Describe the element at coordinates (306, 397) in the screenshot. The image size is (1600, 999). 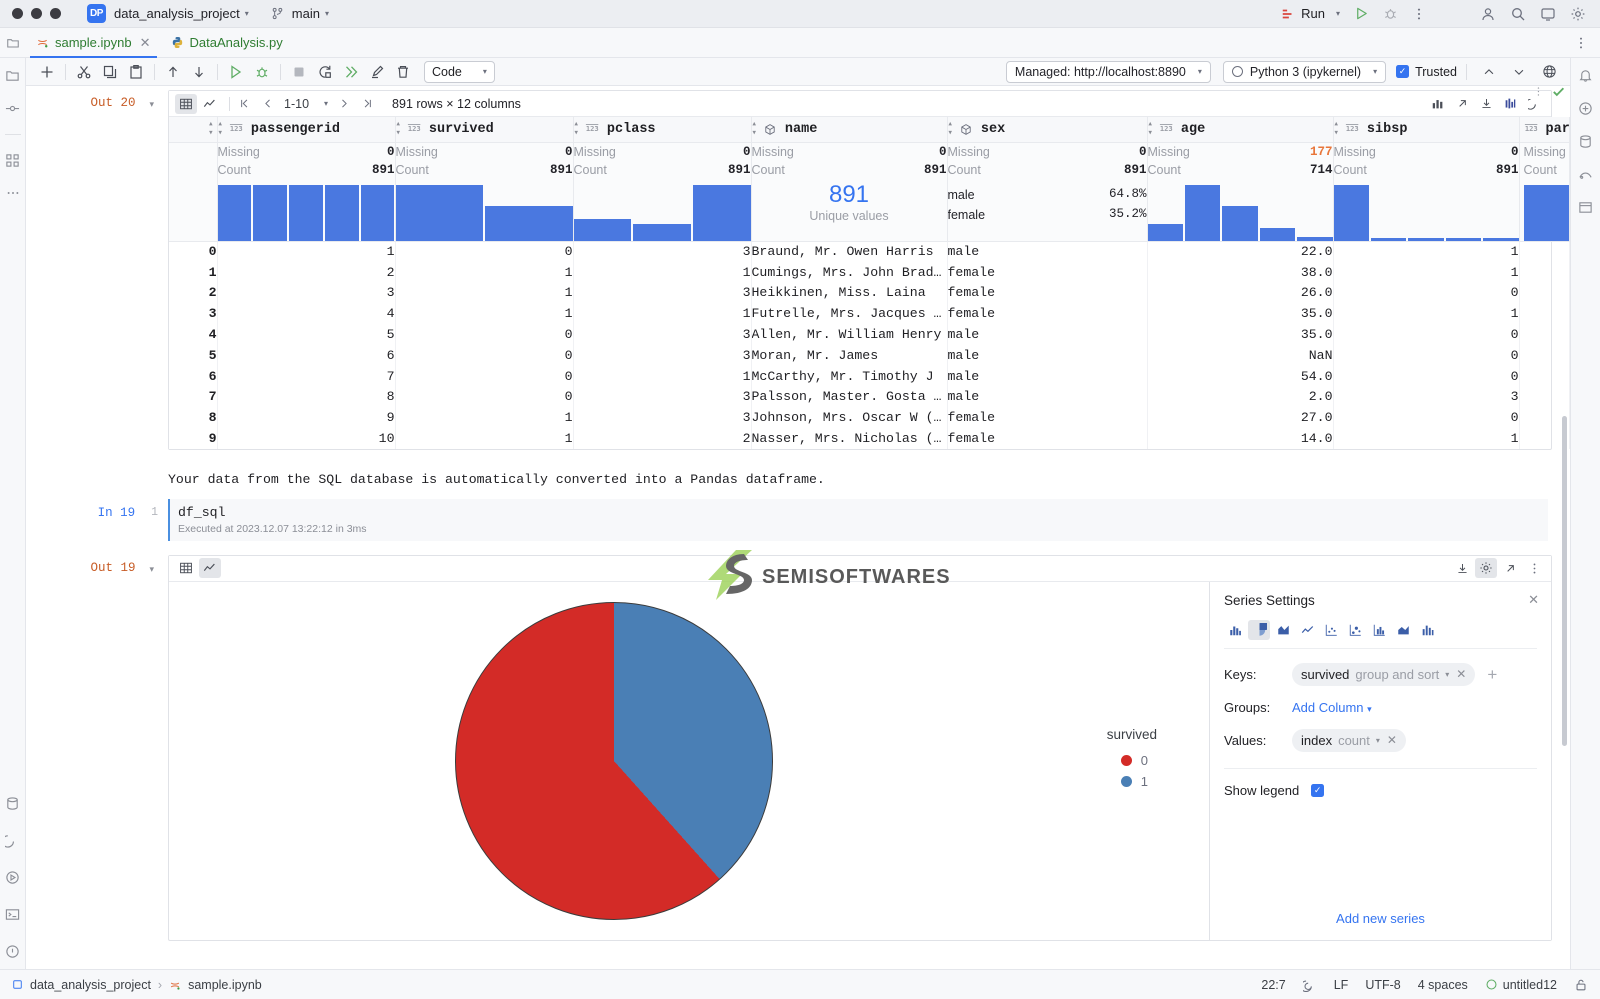
I see `cell-passengerid: 8` at that location.